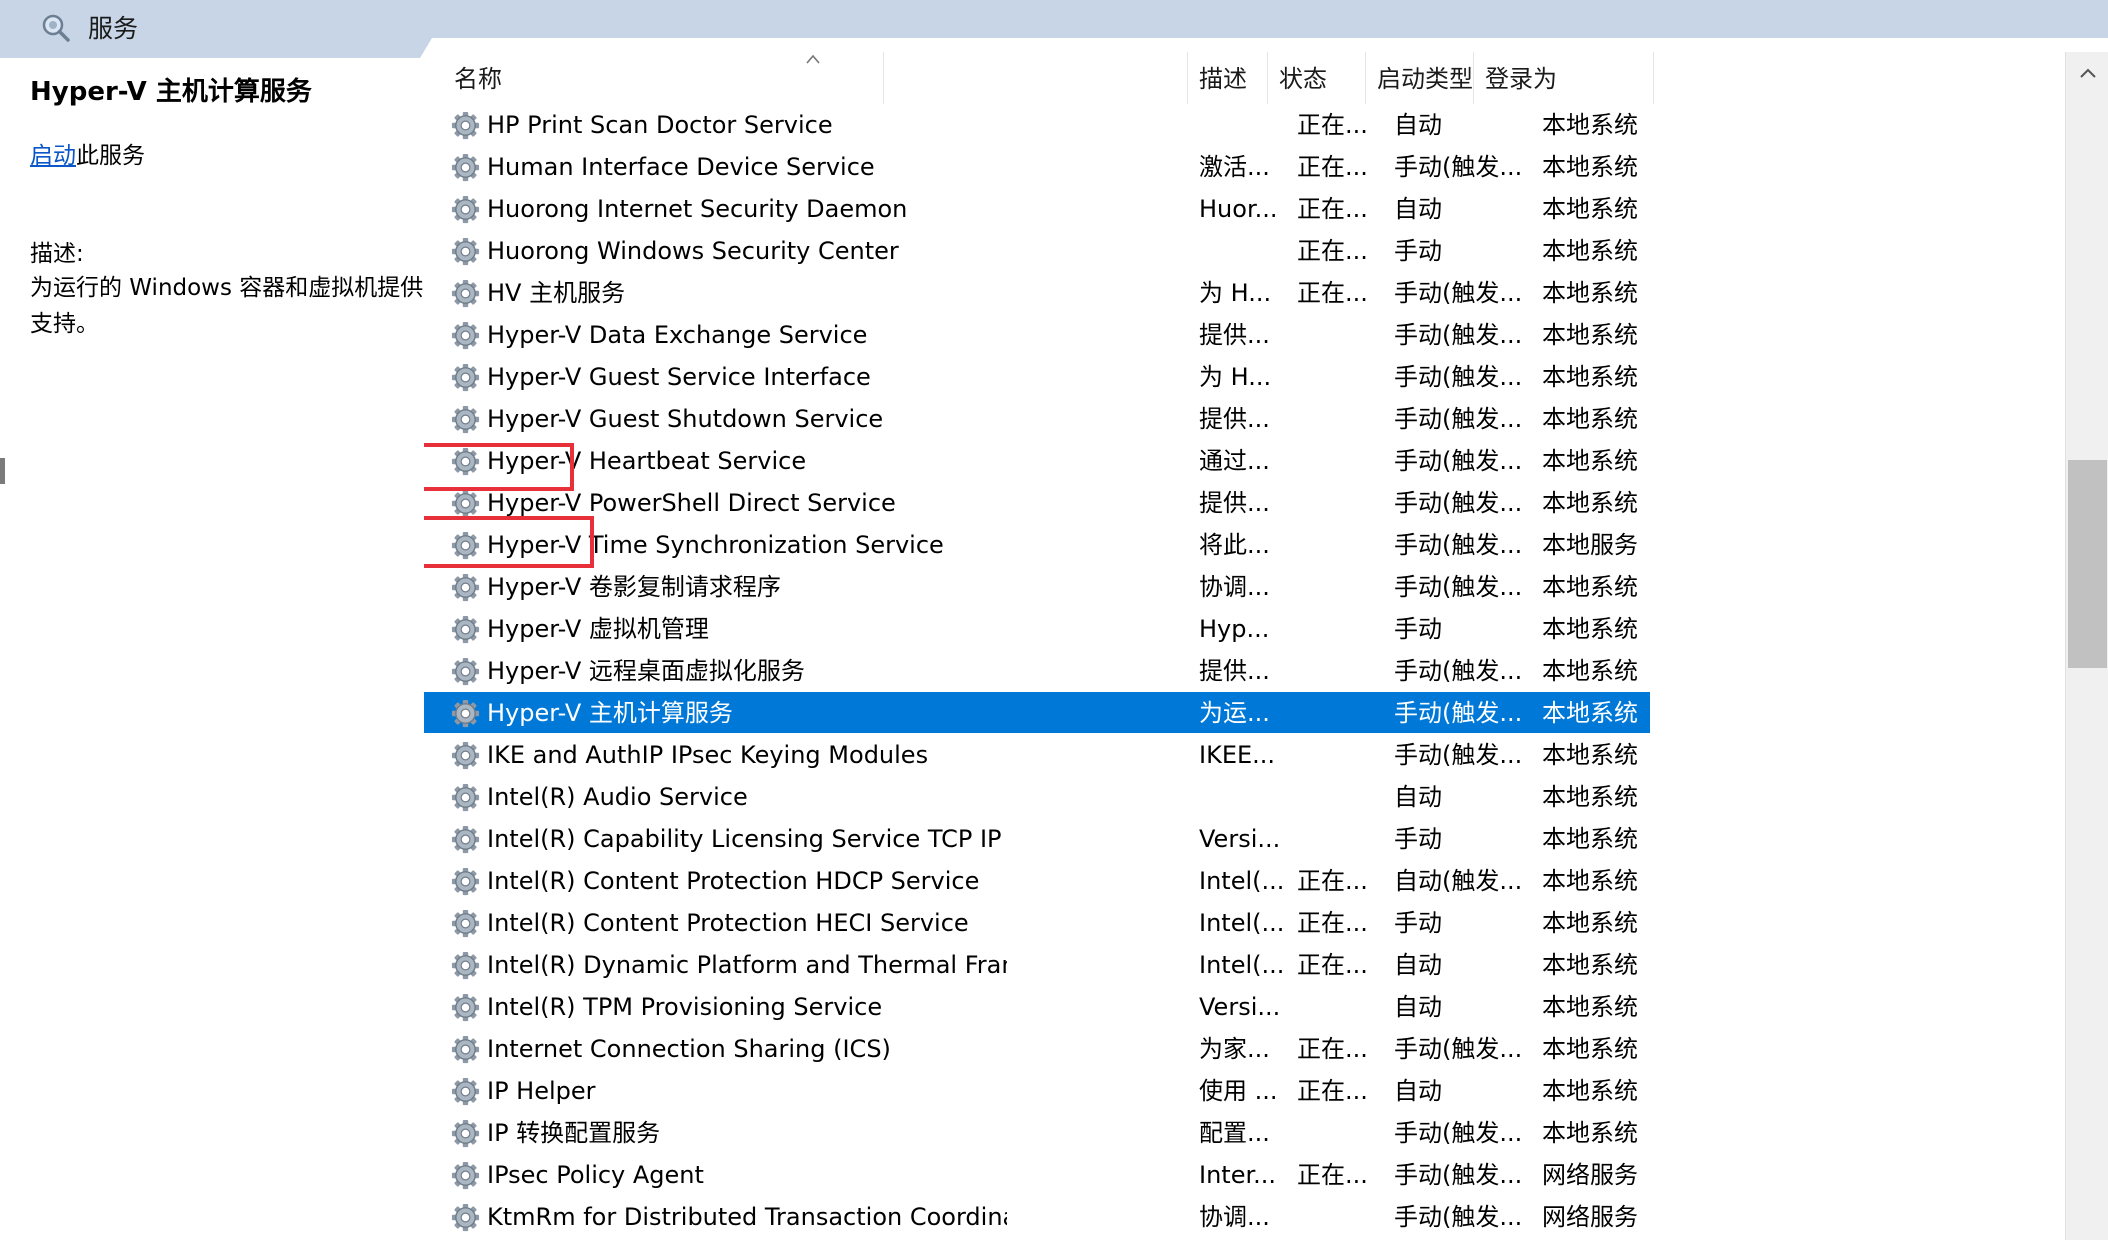 The height and width of the screenshot is (1240, 2108). Describe the element at coordinates (1521, 79) in the screenshot. I see `column-logon-as-label: 登录为` at that location.